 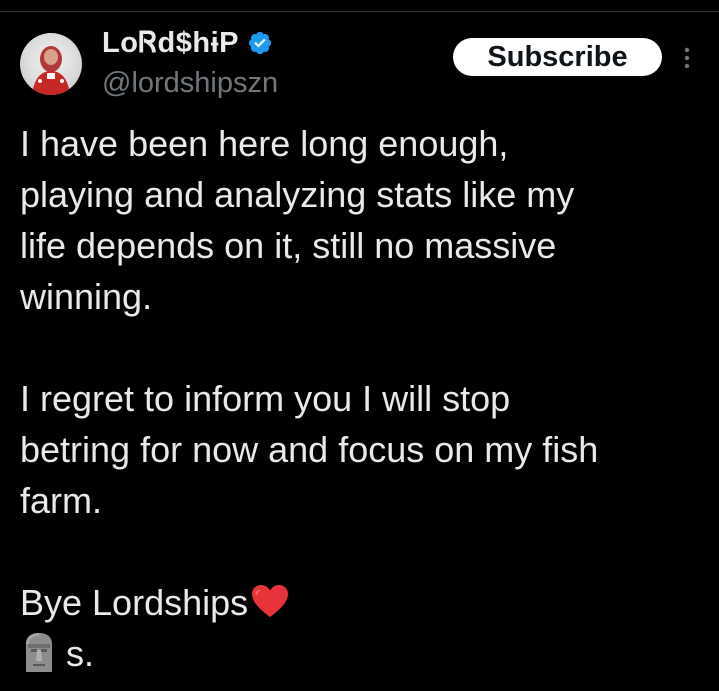 What do you see at coordinates (260, 43) in the screenshot?
I see `verified-badge-icon` at bounding box center [260, 43].